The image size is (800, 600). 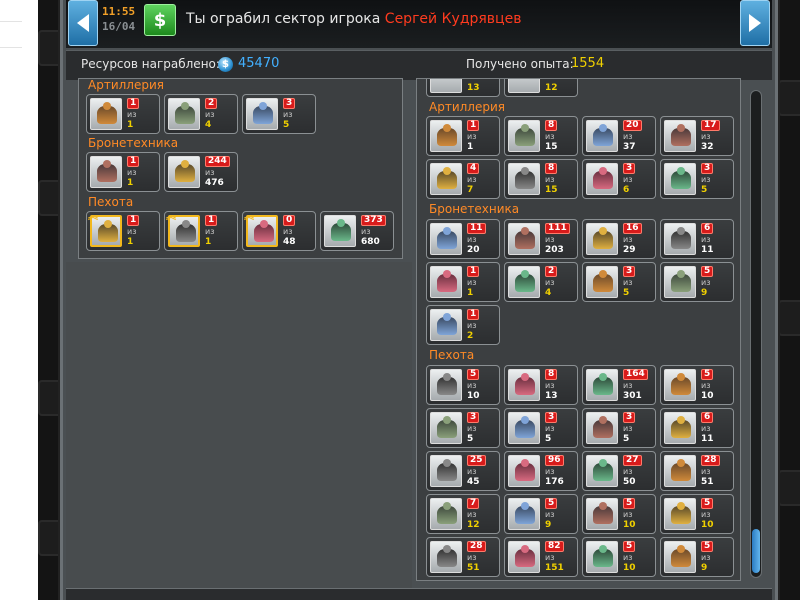 I want to click on total-count: 301, so click(x=632, y=396).